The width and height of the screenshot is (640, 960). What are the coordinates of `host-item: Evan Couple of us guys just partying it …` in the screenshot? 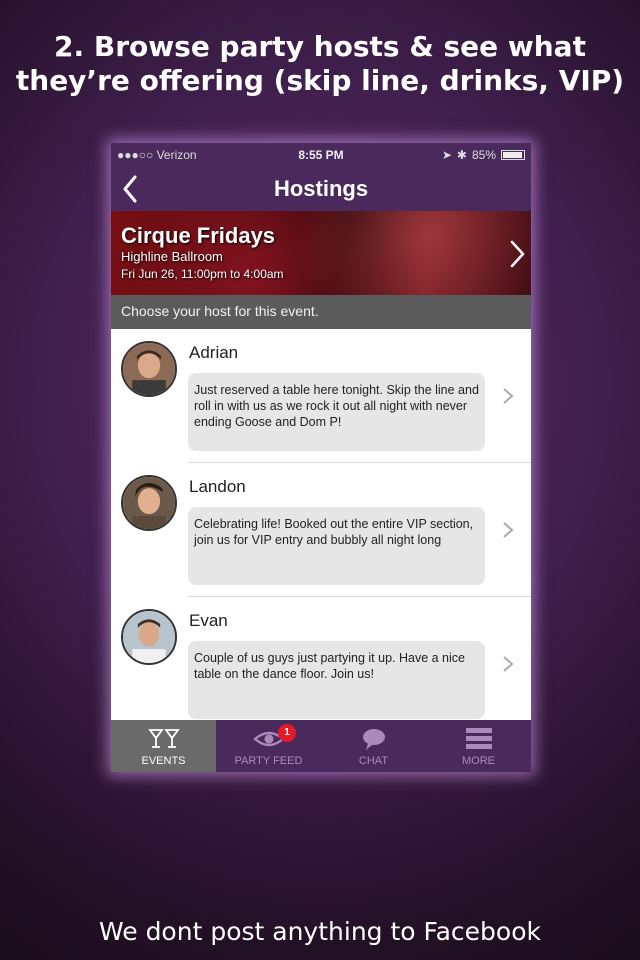 It's located at (321, 658).